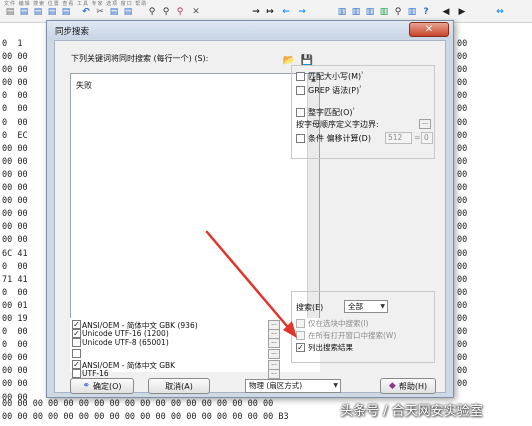 The width and height of the screenshot is (532, 426). What do you see at coordinates (251, 284) in the screenshot?
I see `annotation-arrow` at bounding box center [251, 284].